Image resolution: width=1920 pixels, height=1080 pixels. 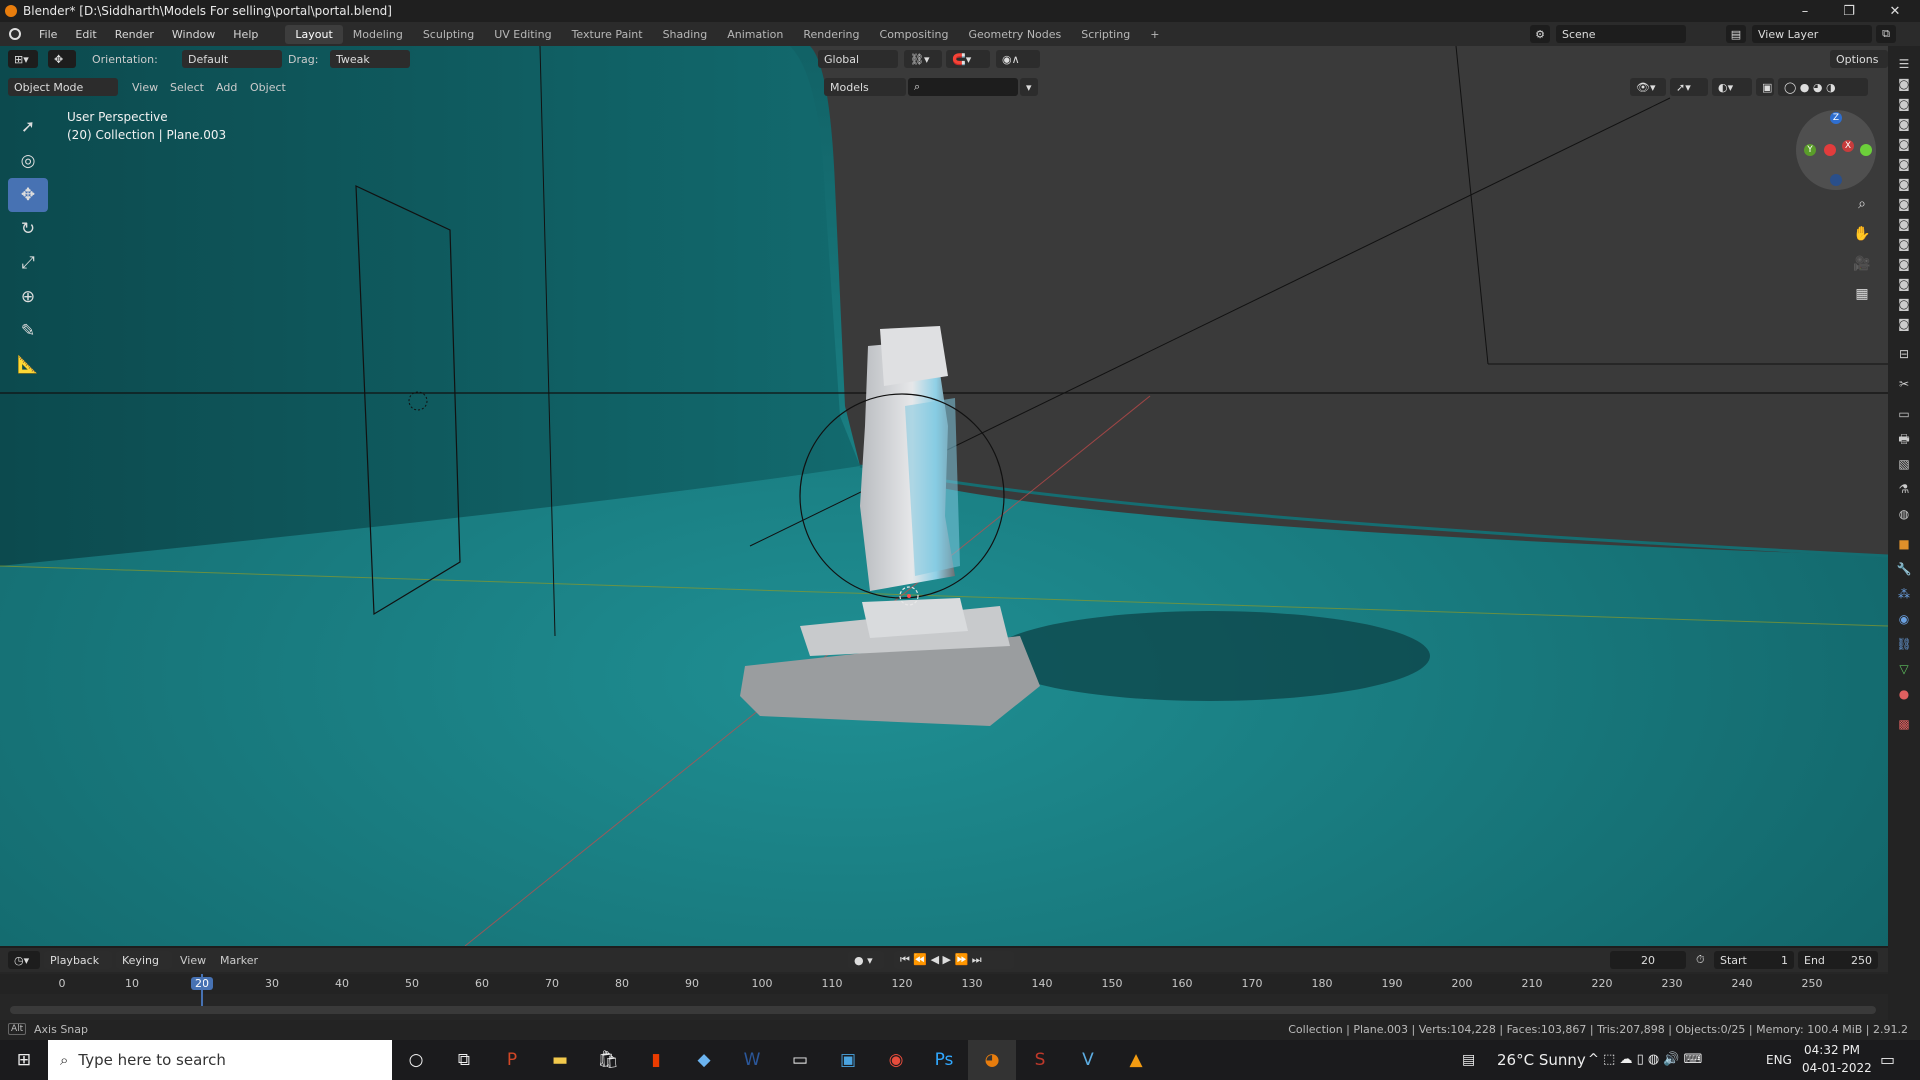 What do you see at coordinates (1823, 87) in the screenshot?
I see `shading-mode-buttons: ◯ ● ◕ ◑` at bounding box center [1823, 87].